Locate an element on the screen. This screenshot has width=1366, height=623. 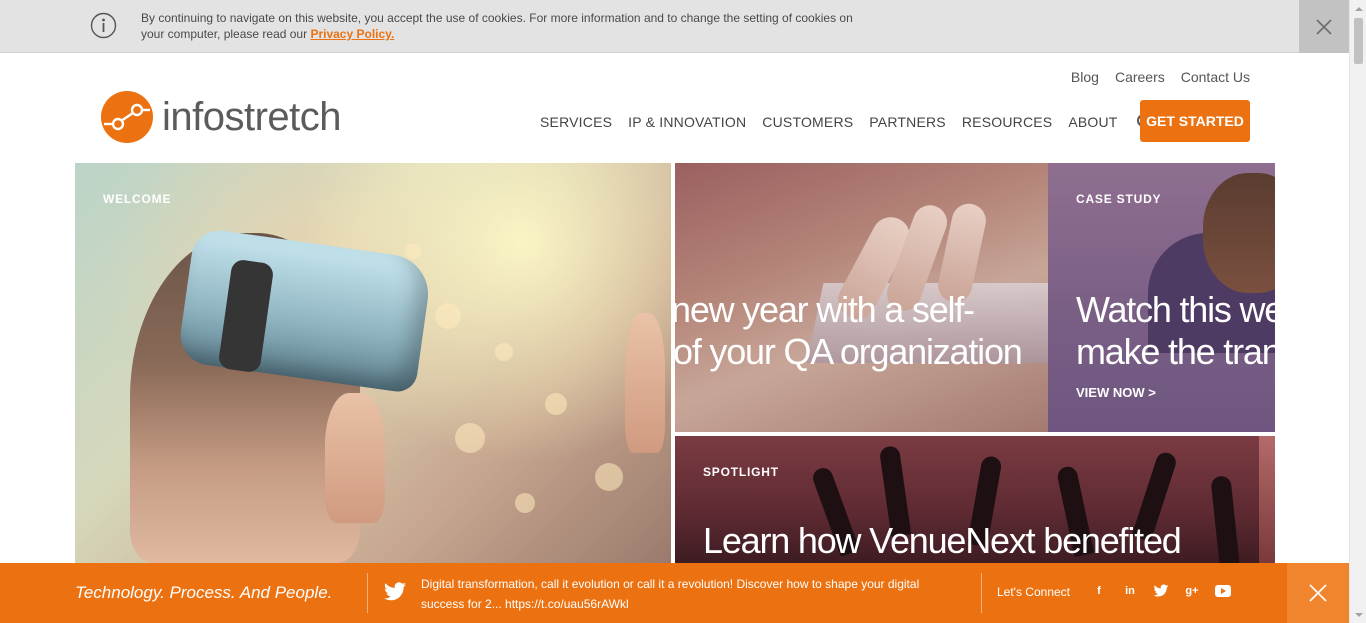
logo: infostretch is located at coordinates (221, 117).